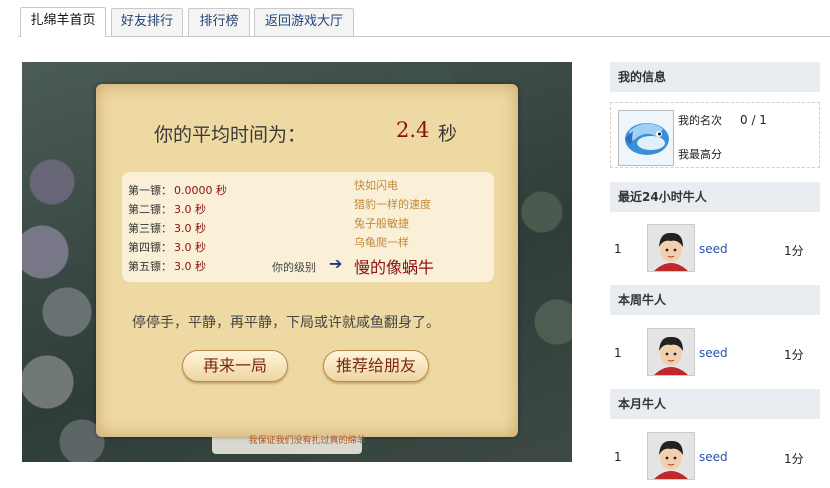 The width and height of the screenshot is (830, 488). I want to click on current-level: 慢的像蜗牛, so click(394, 267).